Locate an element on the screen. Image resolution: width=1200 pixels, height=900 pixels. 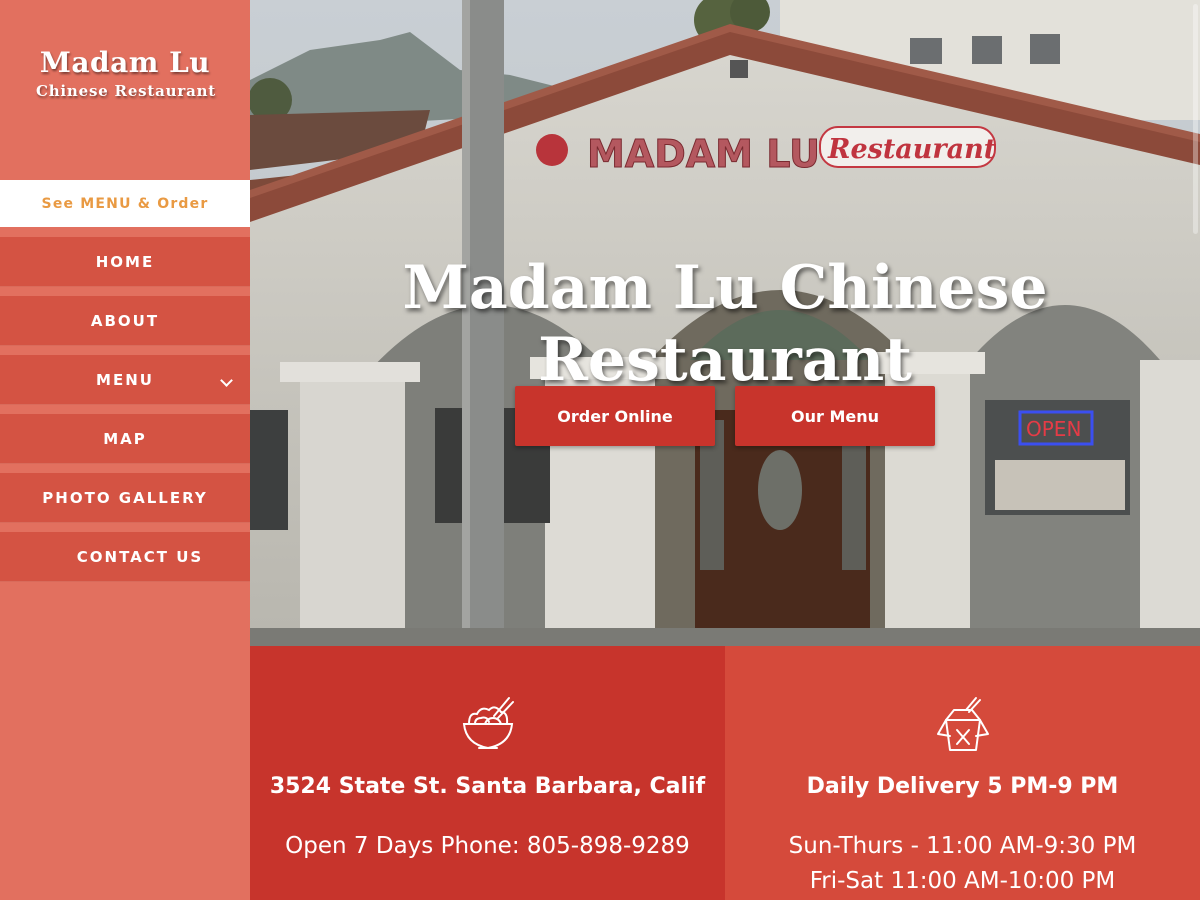
nav-item-label: CONTACT US is located at coordinates (140, 556).